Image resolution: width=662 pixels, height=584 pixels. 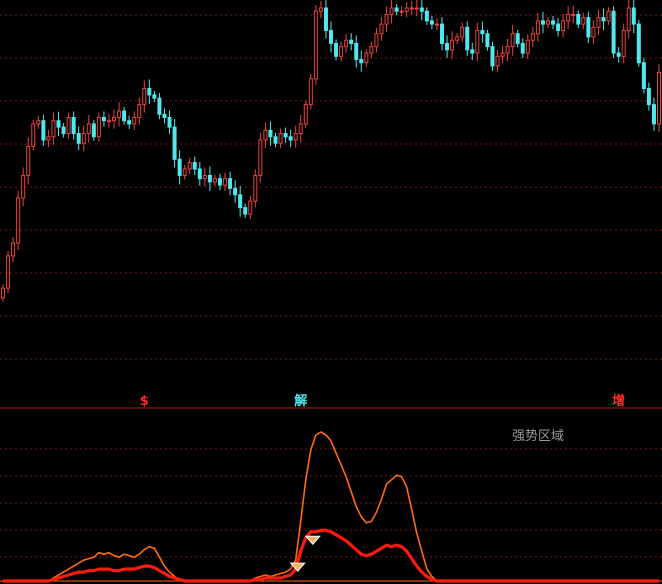 I want to click on oscillator-inner-line, so click(x=331, y=555).